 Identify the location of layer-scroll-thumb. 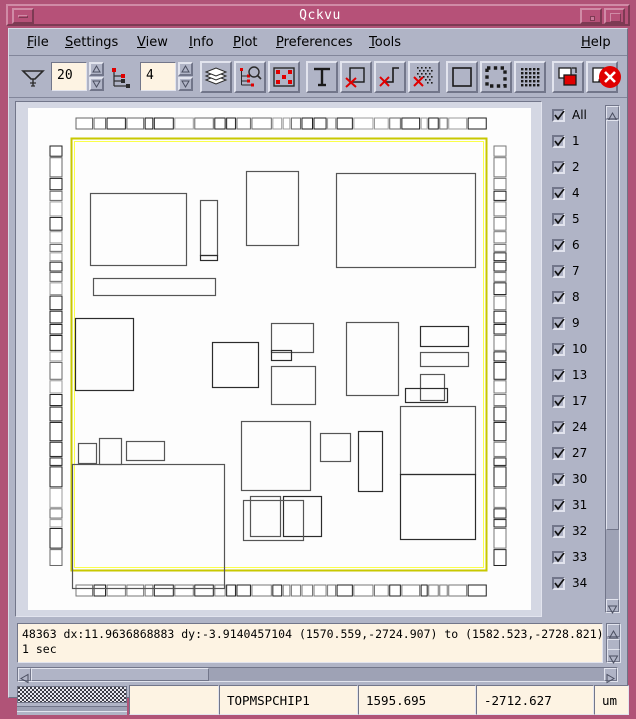
(612, 325).